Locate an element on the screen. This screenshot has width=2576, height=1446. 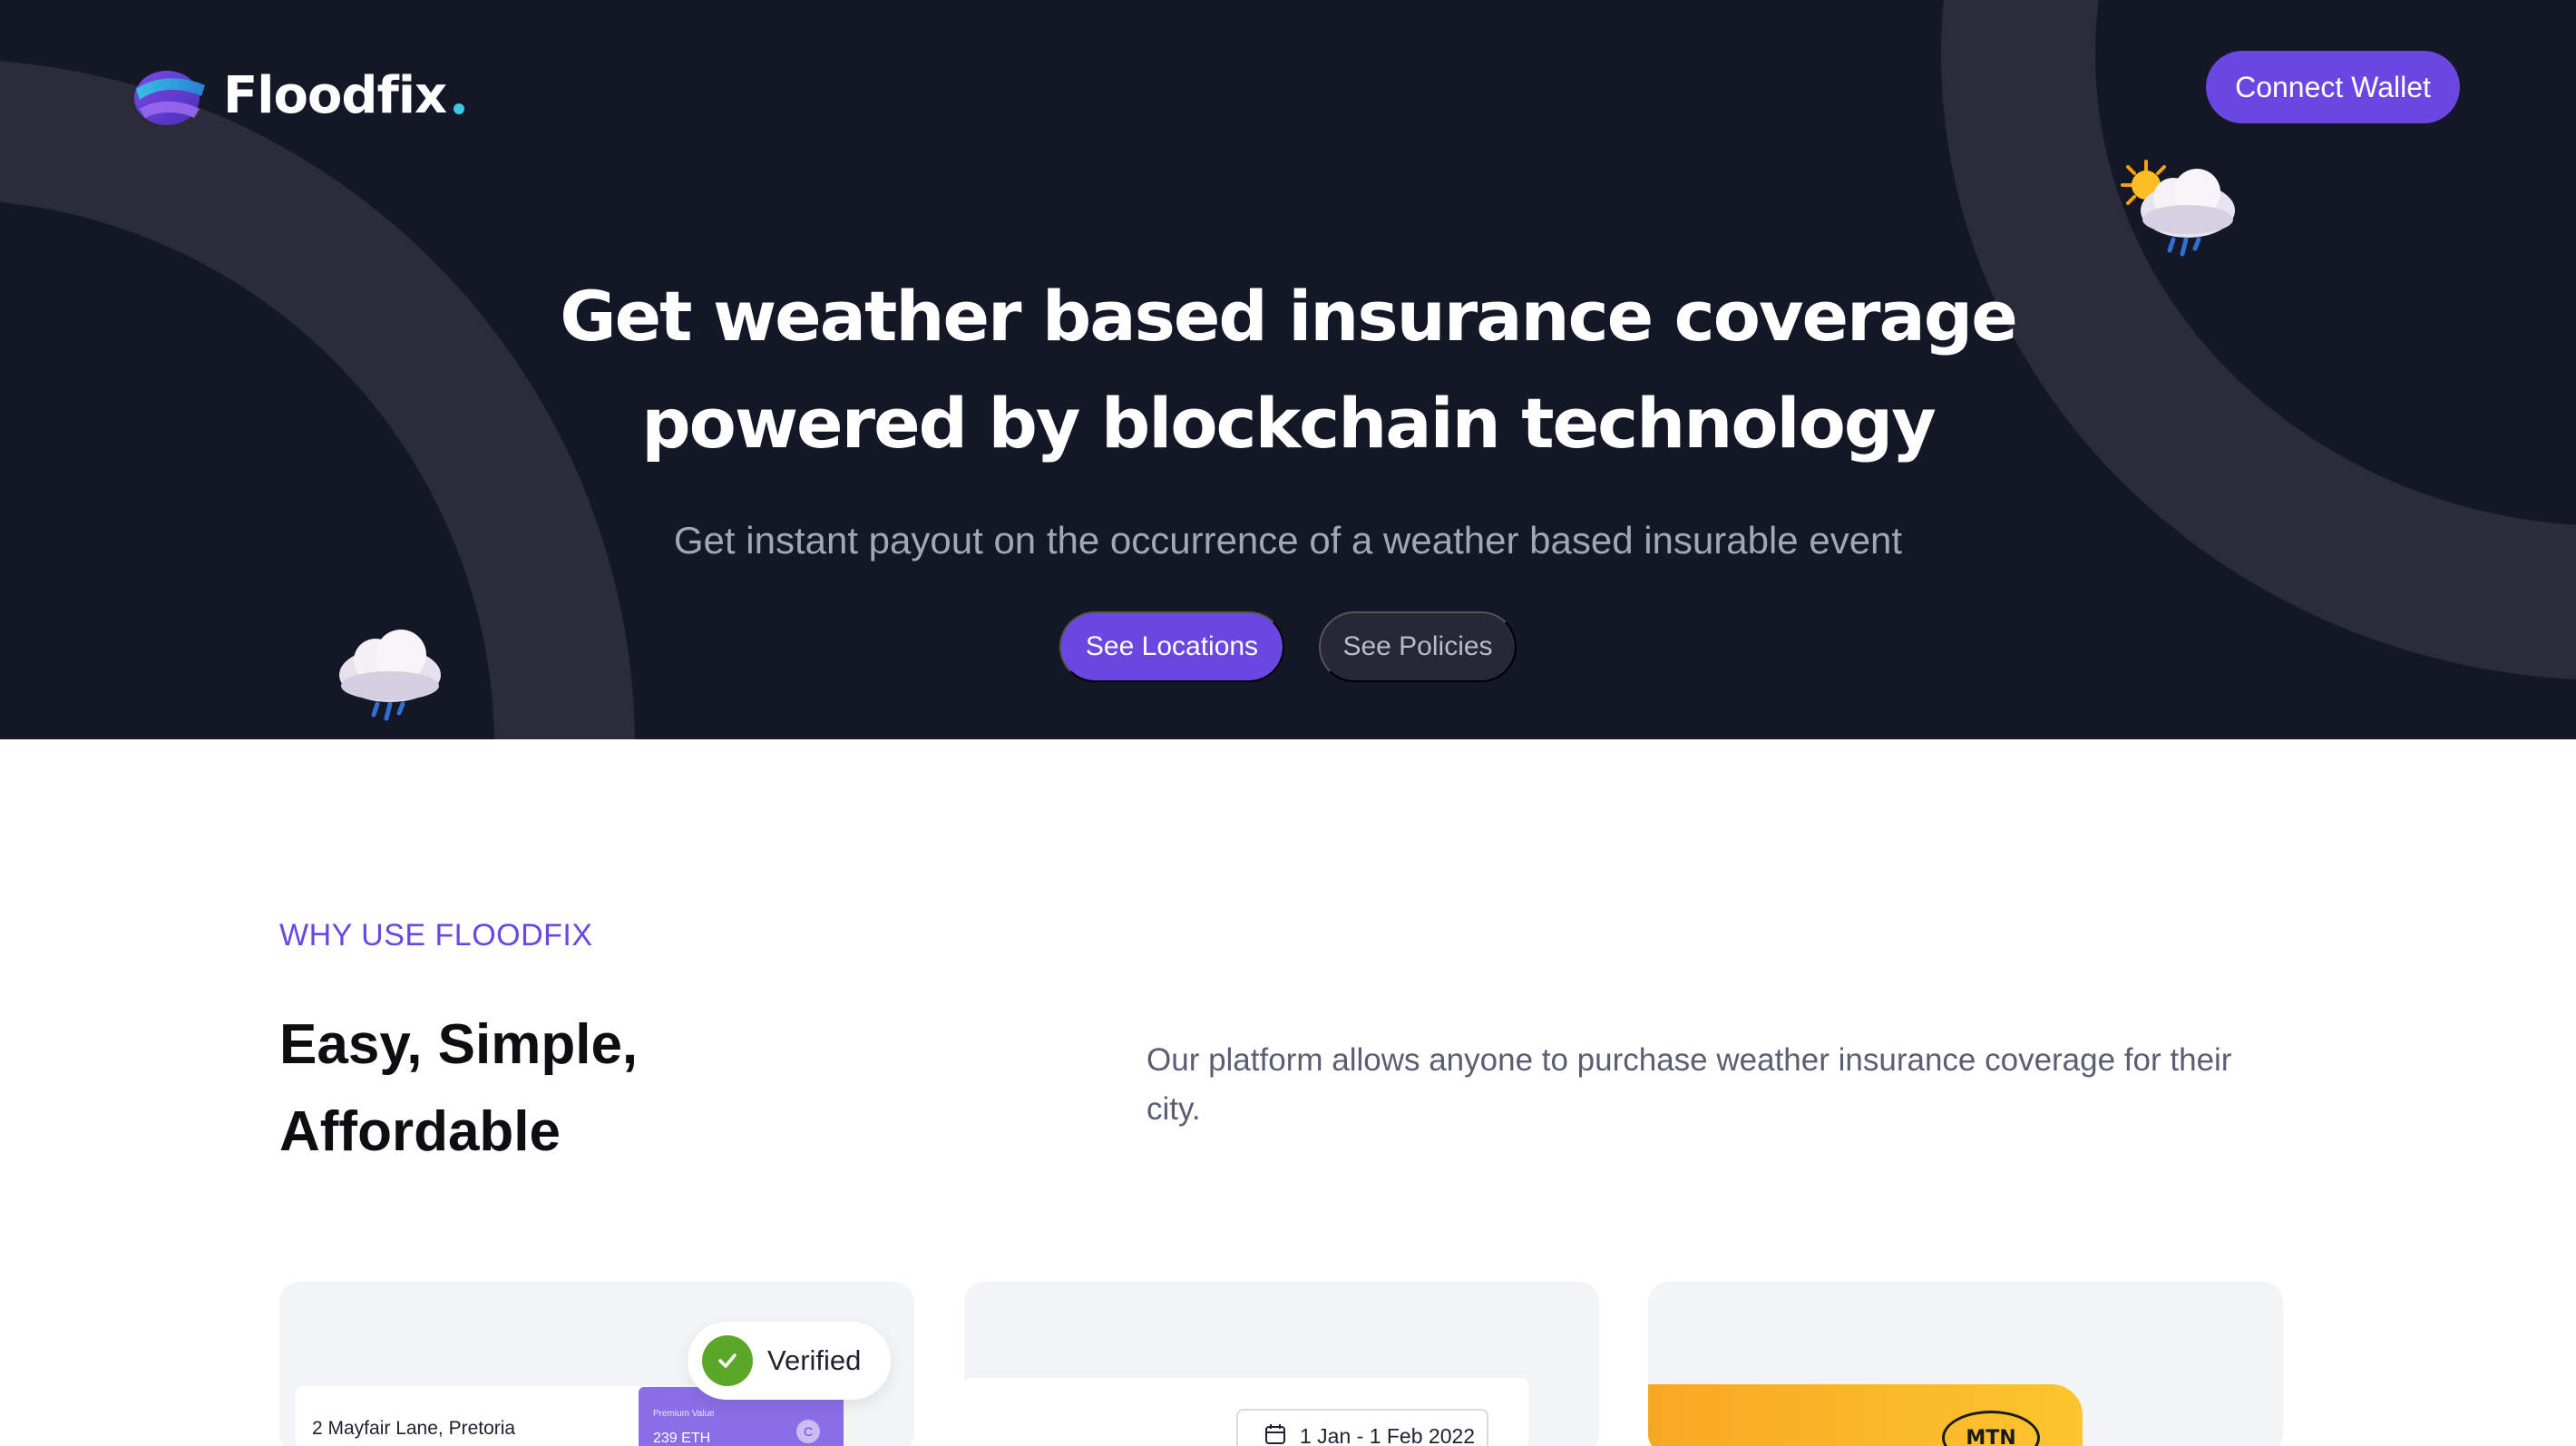
verified-badge: Verified is located at coordinates (789, 1361).